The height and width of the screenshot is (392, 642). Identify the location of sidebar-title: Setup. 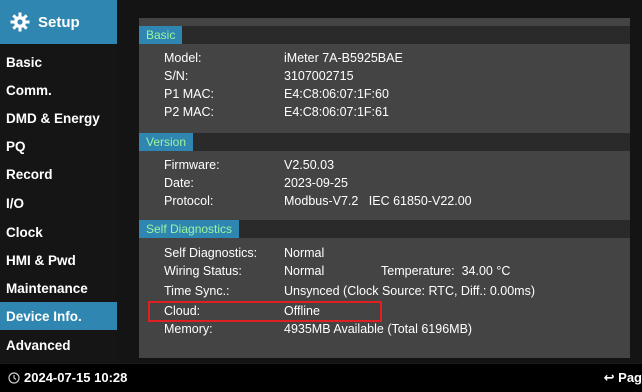
(59, 22).